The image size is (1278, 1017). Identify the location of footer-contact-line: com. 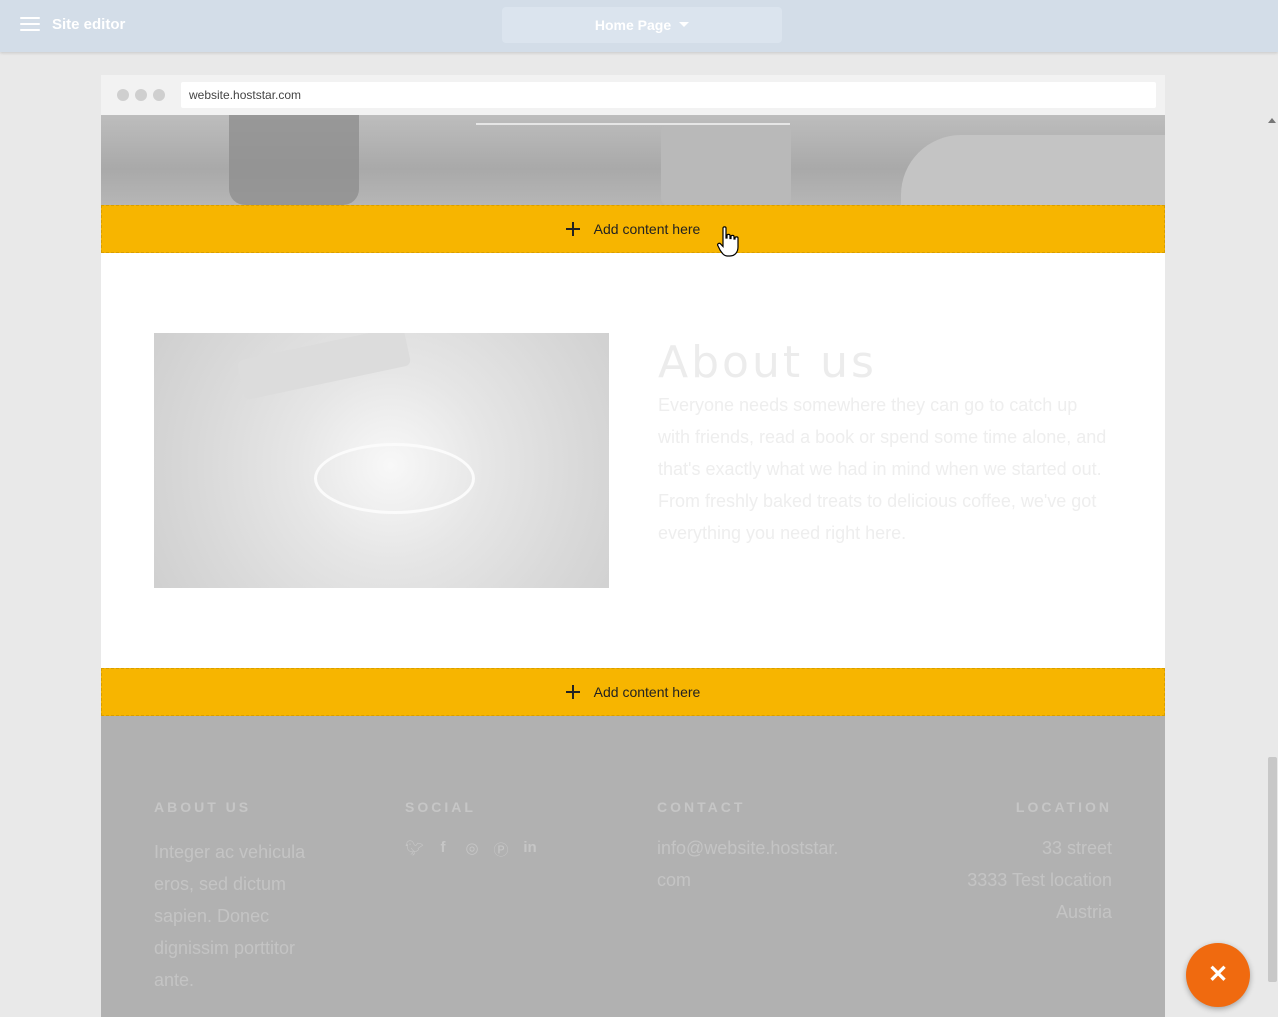
(674, 880).